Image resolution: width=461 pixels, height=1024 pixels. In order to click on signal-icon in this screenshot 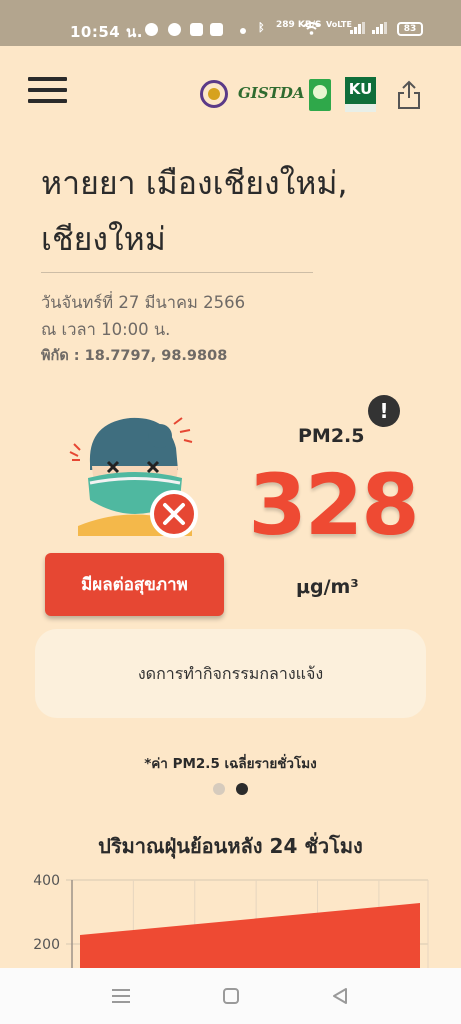, I will do `click(358, 28)`.